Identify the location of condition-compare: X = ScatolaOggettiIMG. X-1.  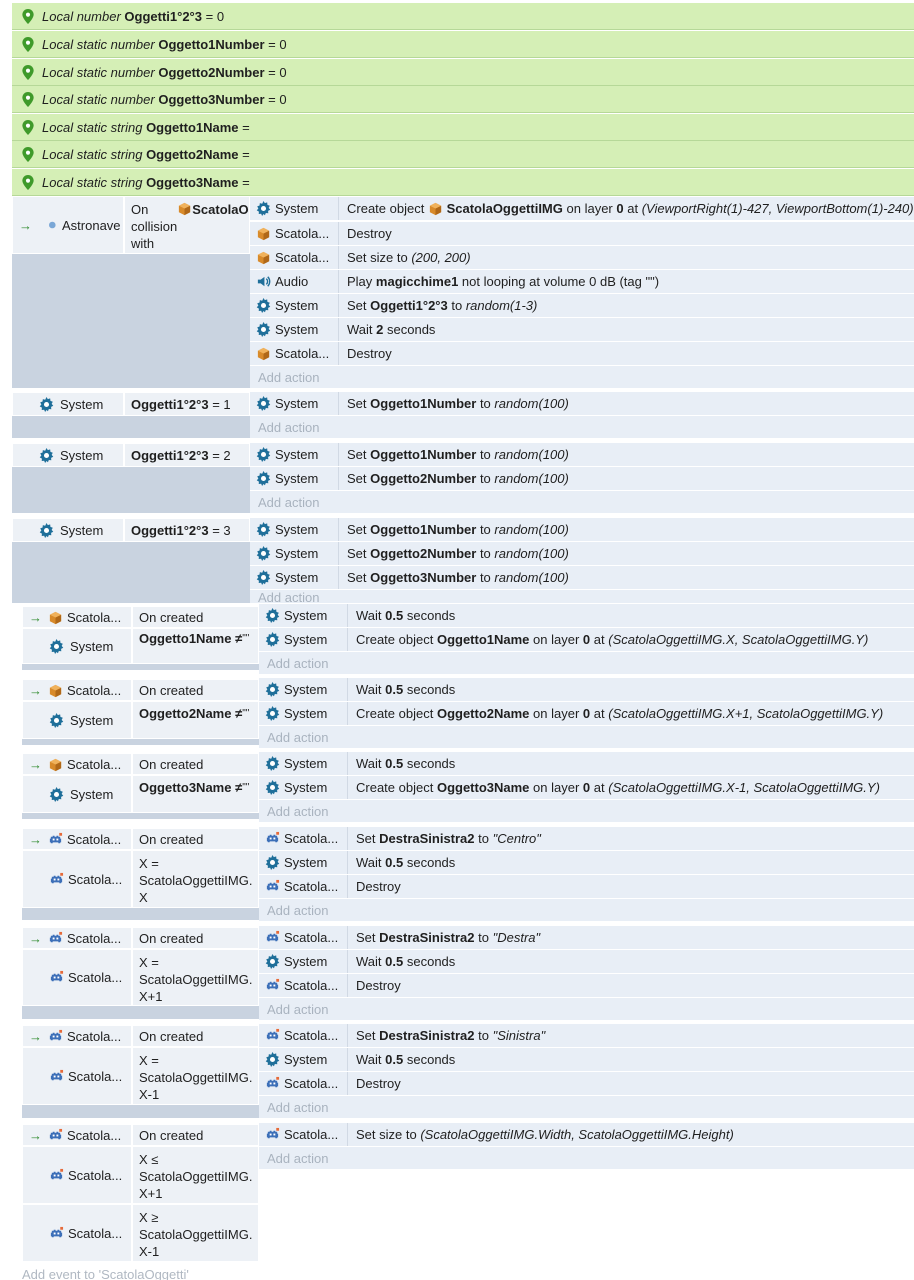
(195, 1076).